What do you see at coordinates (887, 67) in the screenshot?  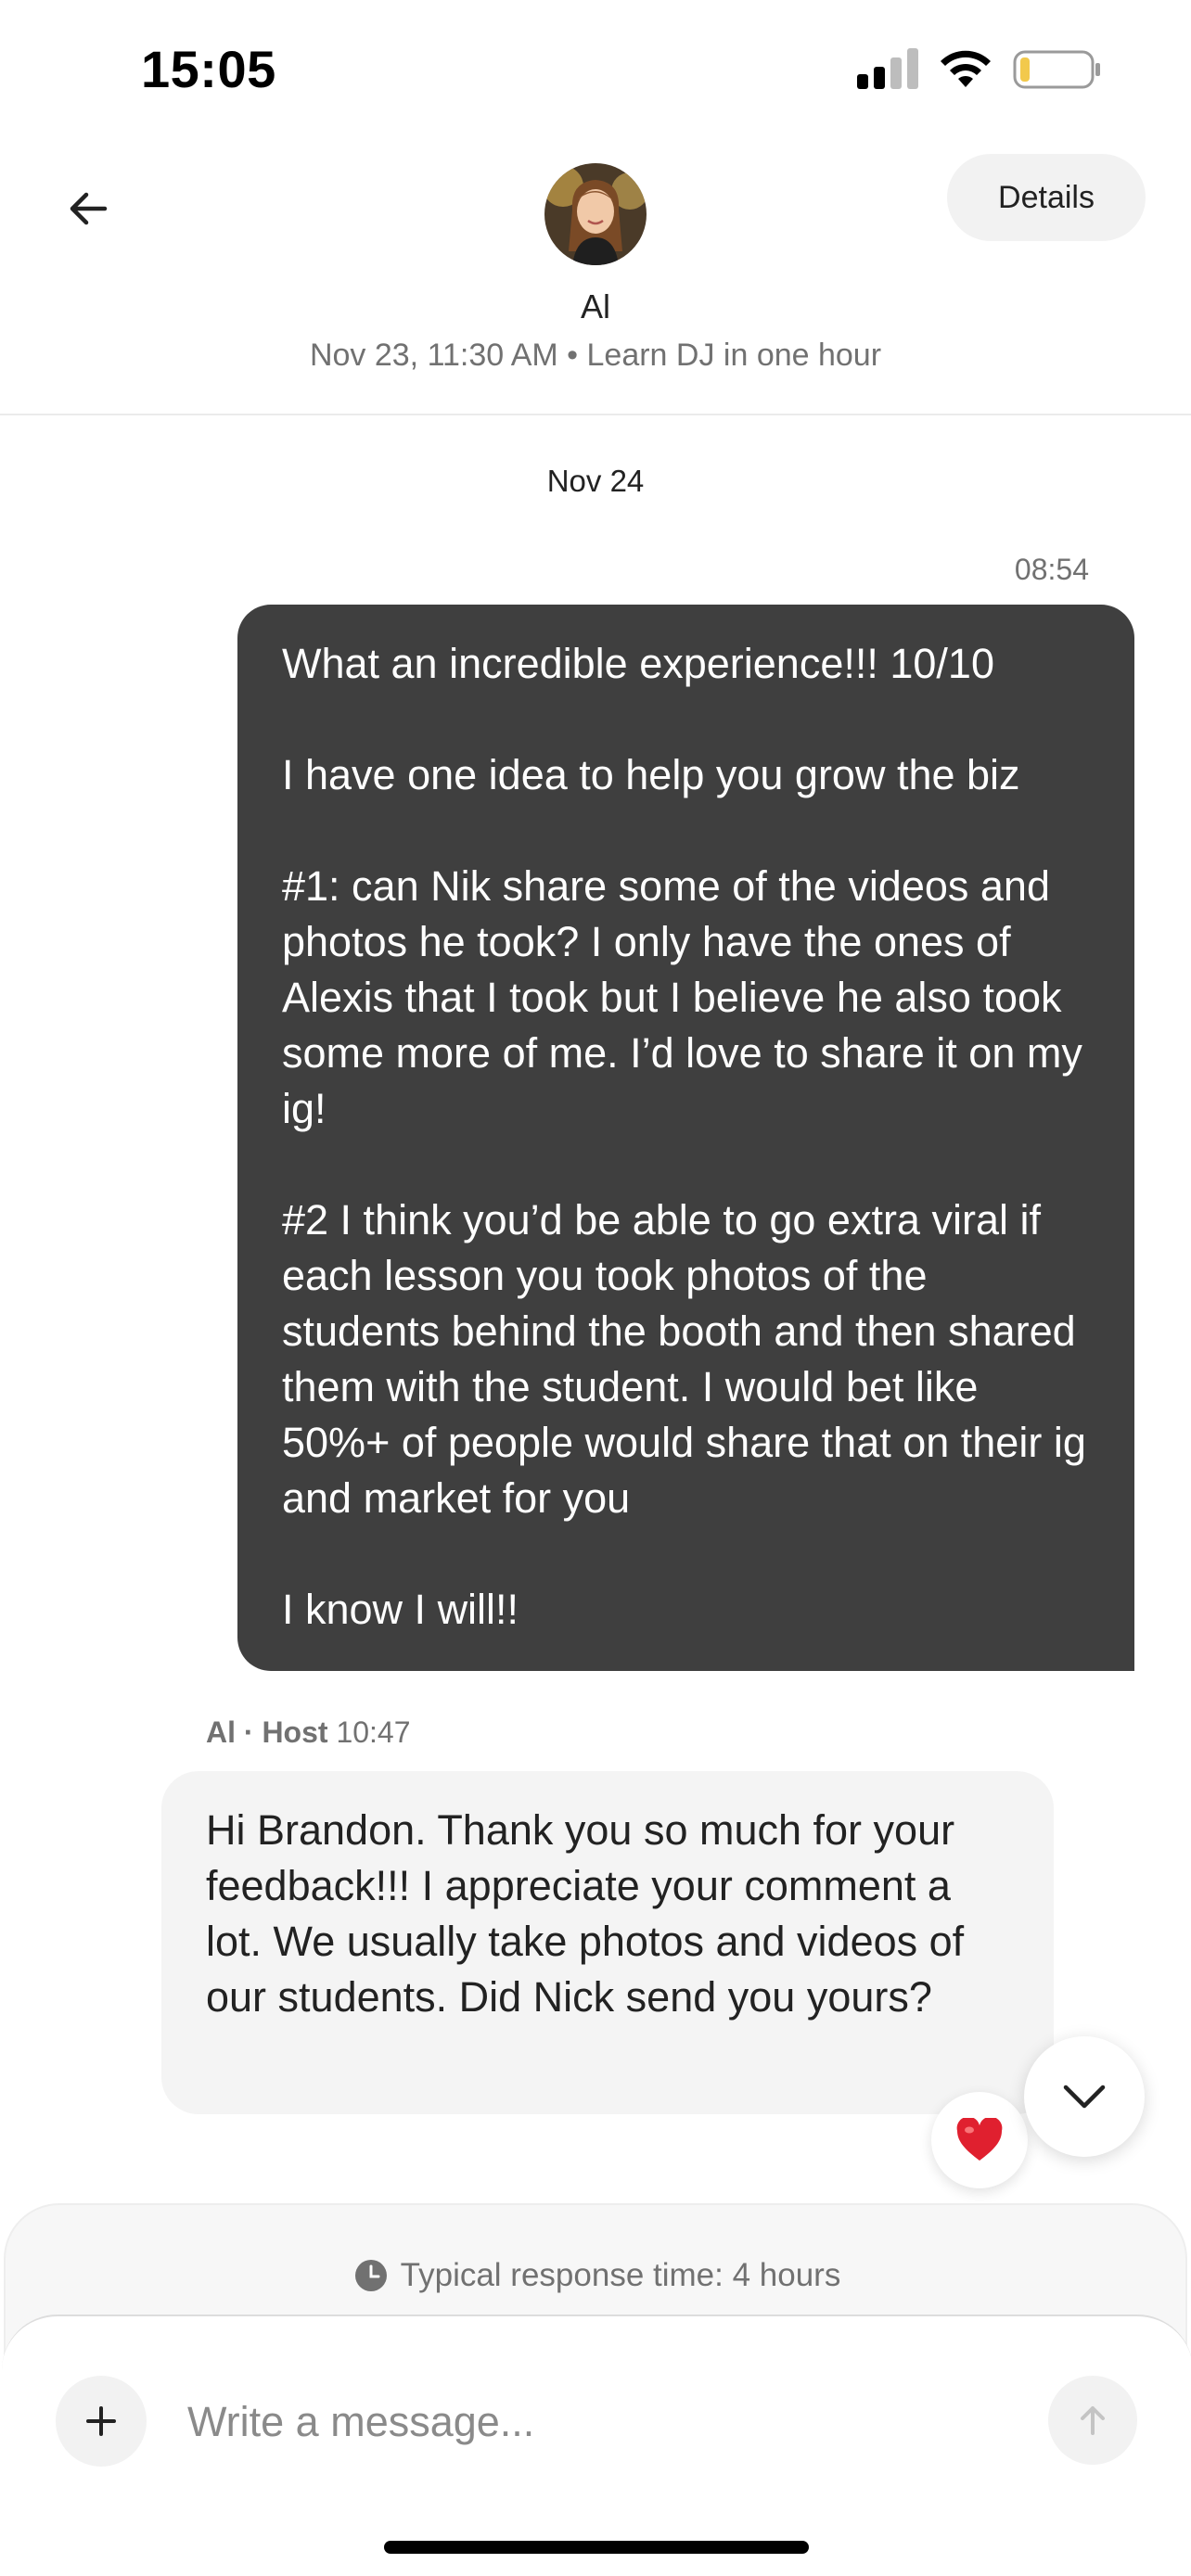 I see `signal-icon` at bounding box center [887, 67].